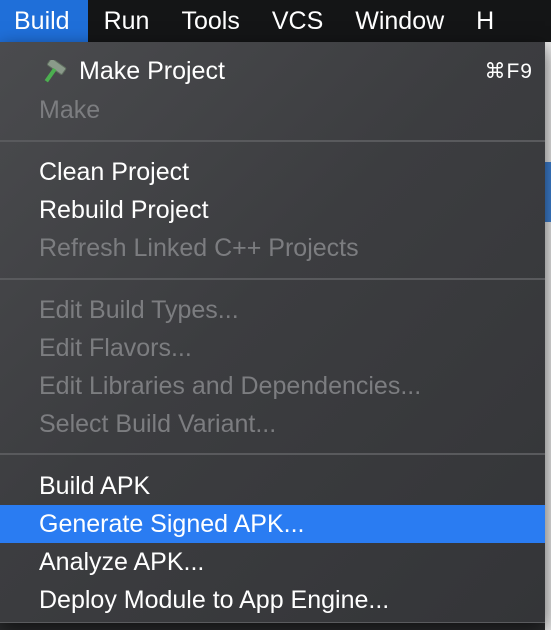  What do you see at coordinates (548, 336) in the screenshot?
I see `background-window` at bounding box center [548, 336].